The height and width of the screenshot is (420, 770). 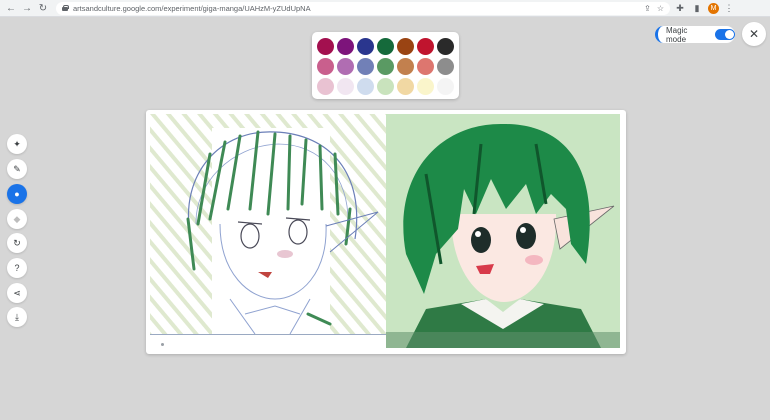 I want to click on magic-mode-label: Magic mode, so click(x=677, y=34).